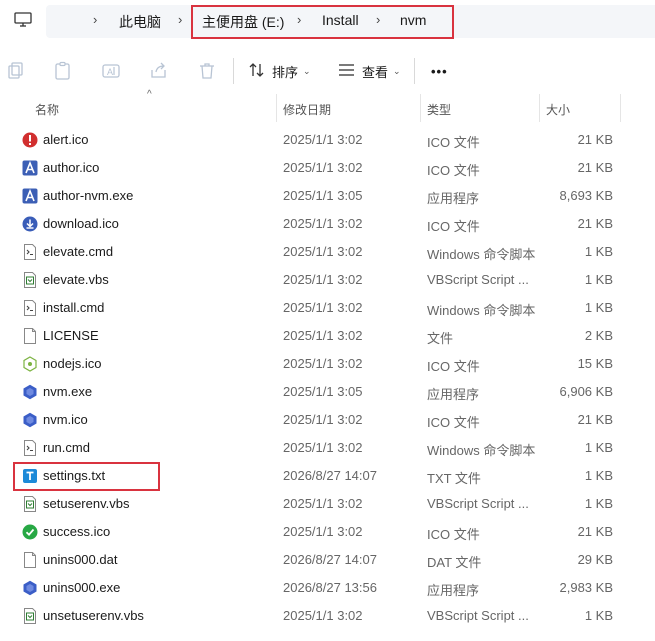  What do you see at coordinates (23, 21) in the screenshot?
I see `computer-icon` at bounding box center [23, 21].